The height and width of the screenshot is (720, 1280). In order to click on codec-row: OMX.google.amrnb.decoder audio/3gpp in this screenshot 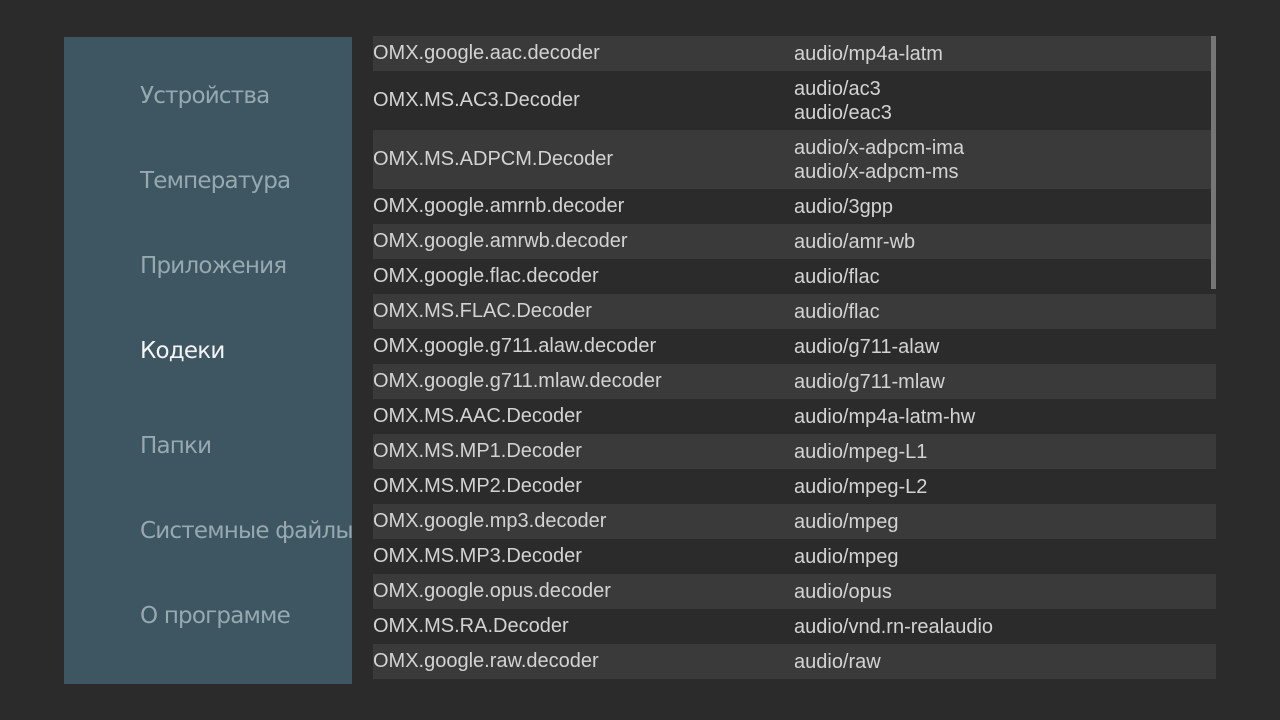, I will do `click(794, 206)`.